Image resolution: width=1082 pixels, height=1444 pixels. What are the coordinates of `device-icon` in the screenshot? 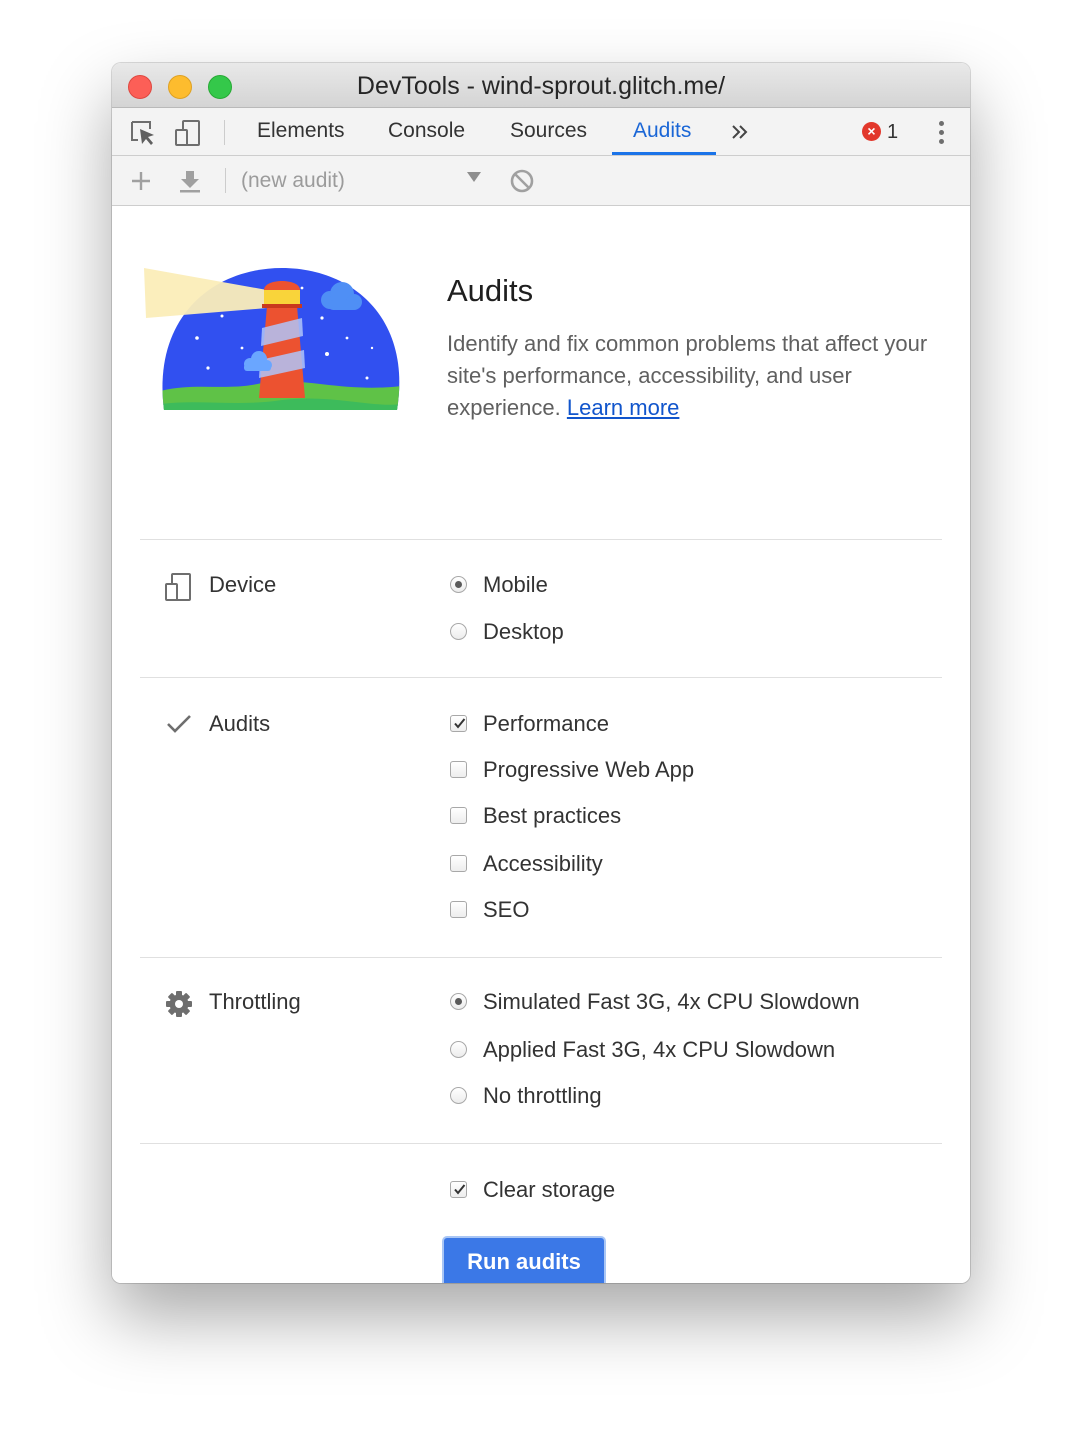 It's located at (178, 587).